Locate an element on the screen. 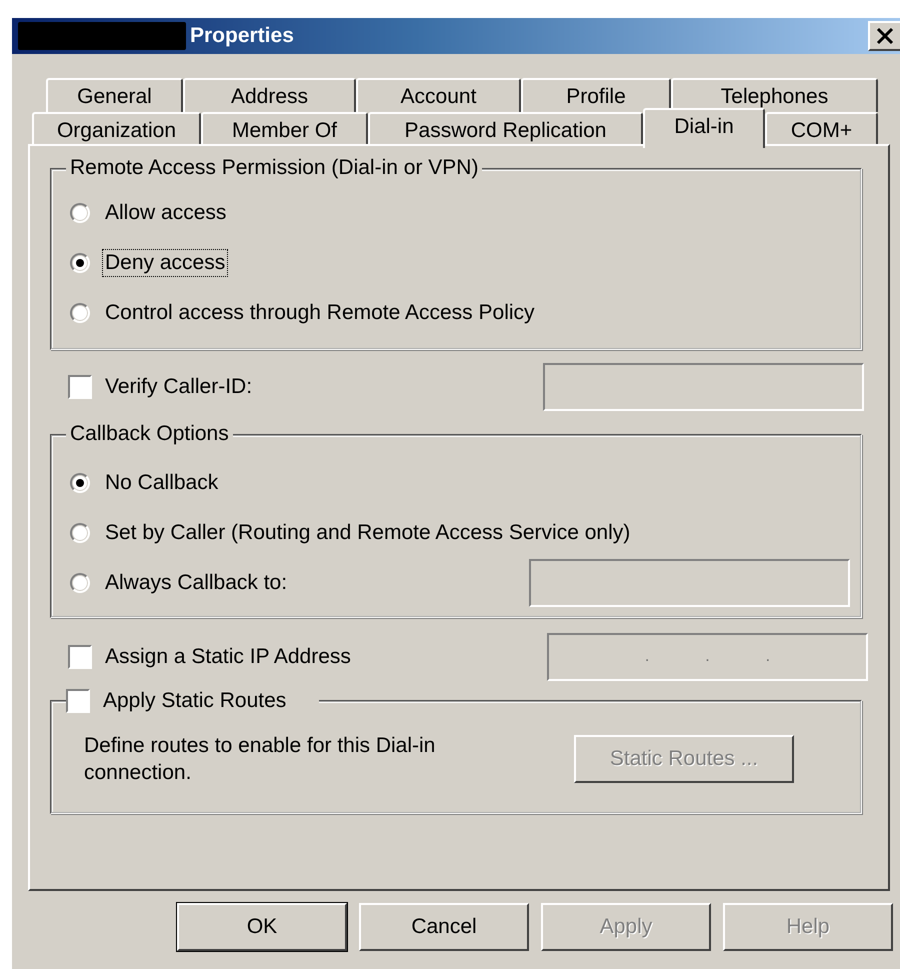 The width and height of the screenshot is (900, 969). checkbox-label: Apply Static Routes is located at coordinates (195, 701).